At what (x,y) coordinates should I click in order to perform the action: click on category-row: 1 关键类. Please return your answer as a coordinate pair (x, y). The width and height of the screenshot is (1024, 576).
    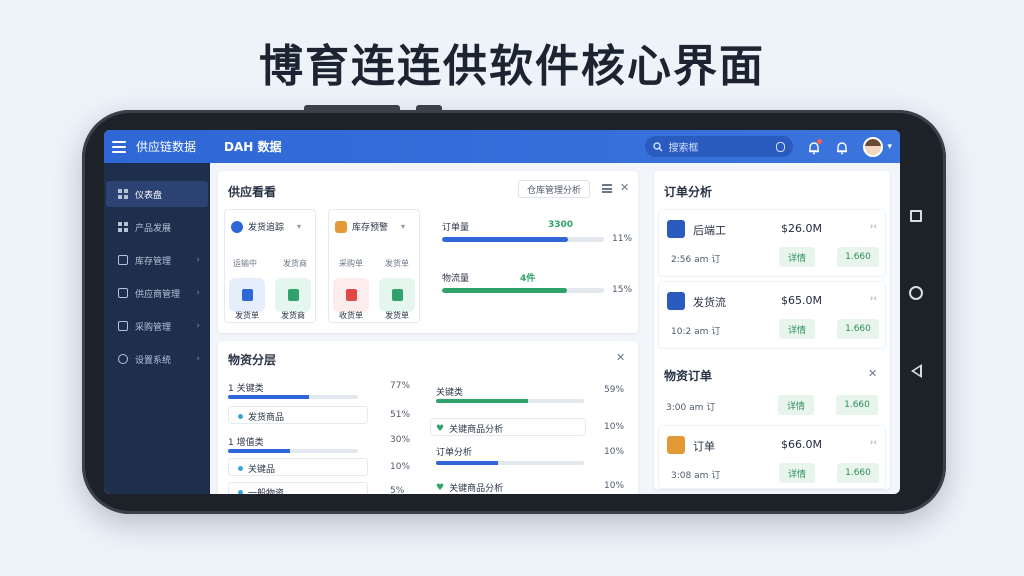
    Looking at the image, I should click on (246, 389).